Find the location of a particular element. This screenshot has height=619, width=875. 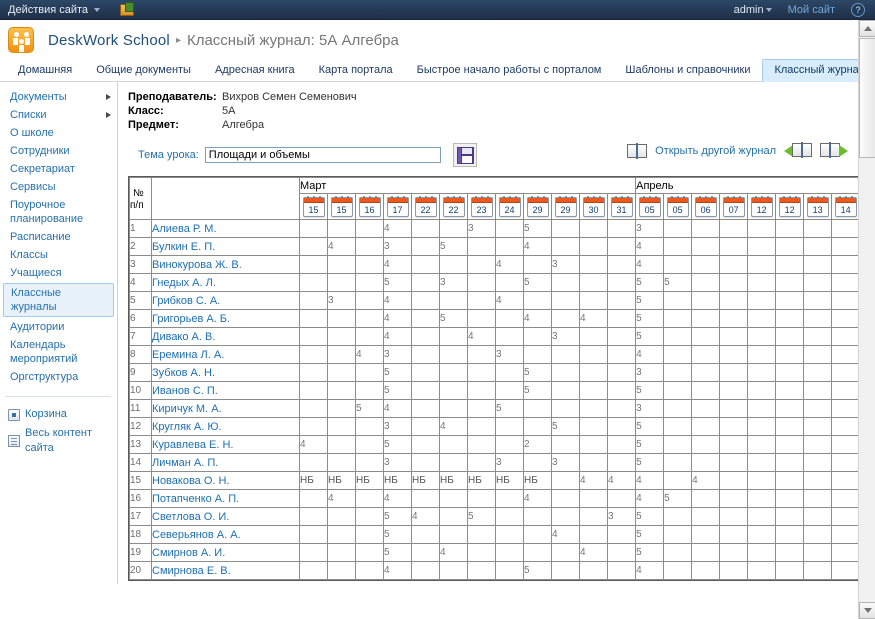

brand-title: DeskWork School is located at coordinates (109, 40).